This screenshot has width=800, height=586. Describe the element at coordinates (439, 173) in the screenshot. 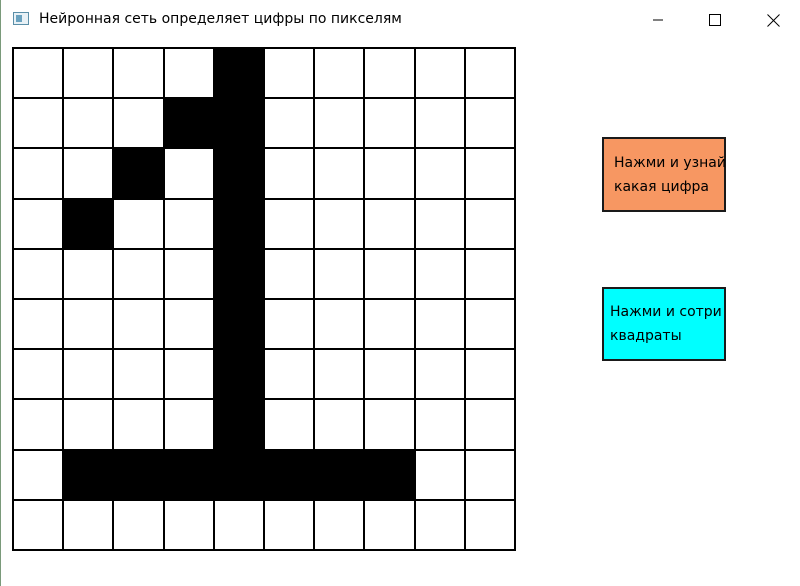

I see `grid-cell-r2-c8` at that location.